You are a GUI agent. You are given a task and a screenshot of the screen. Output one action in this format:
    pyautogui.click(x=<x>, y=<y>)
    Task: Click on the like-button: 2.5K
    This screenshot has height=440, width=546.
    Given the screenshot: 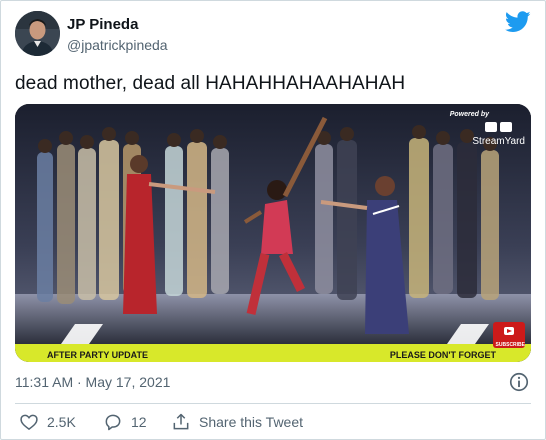 What is the action you would take?
    pyautogui.click(x=47, y=422)
    